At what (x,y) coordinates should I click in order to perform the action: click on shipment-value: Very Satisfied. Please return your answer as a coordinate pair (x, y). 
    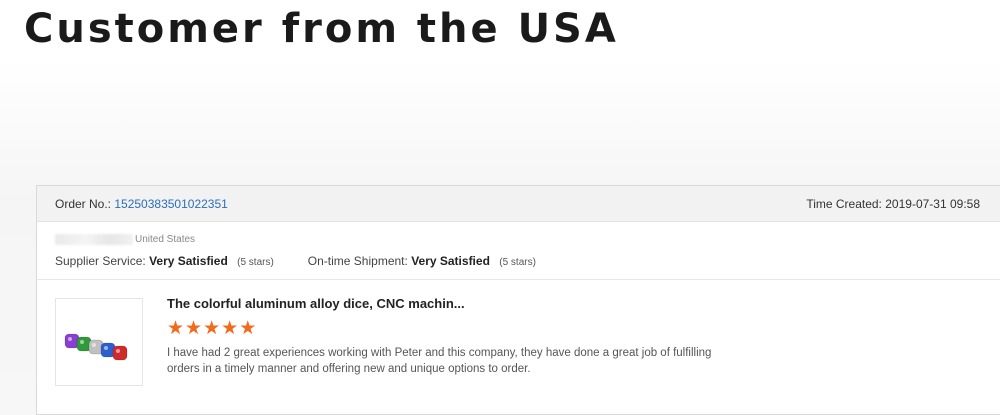
    Looking at the image, I should click on (450, 261).